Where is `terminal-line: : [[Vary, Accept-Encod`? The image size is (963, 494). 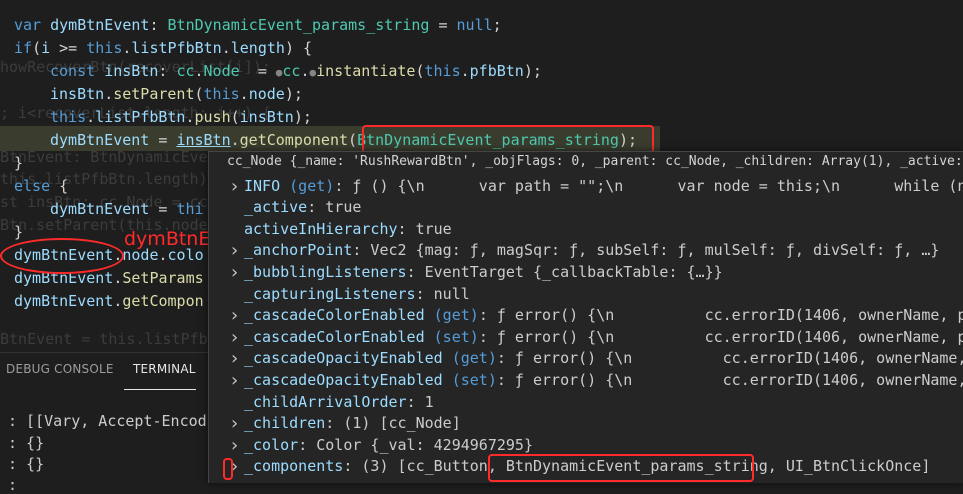 terminal-line: : [[Vary, Accept-Encod is located at coordinates (107, 421).